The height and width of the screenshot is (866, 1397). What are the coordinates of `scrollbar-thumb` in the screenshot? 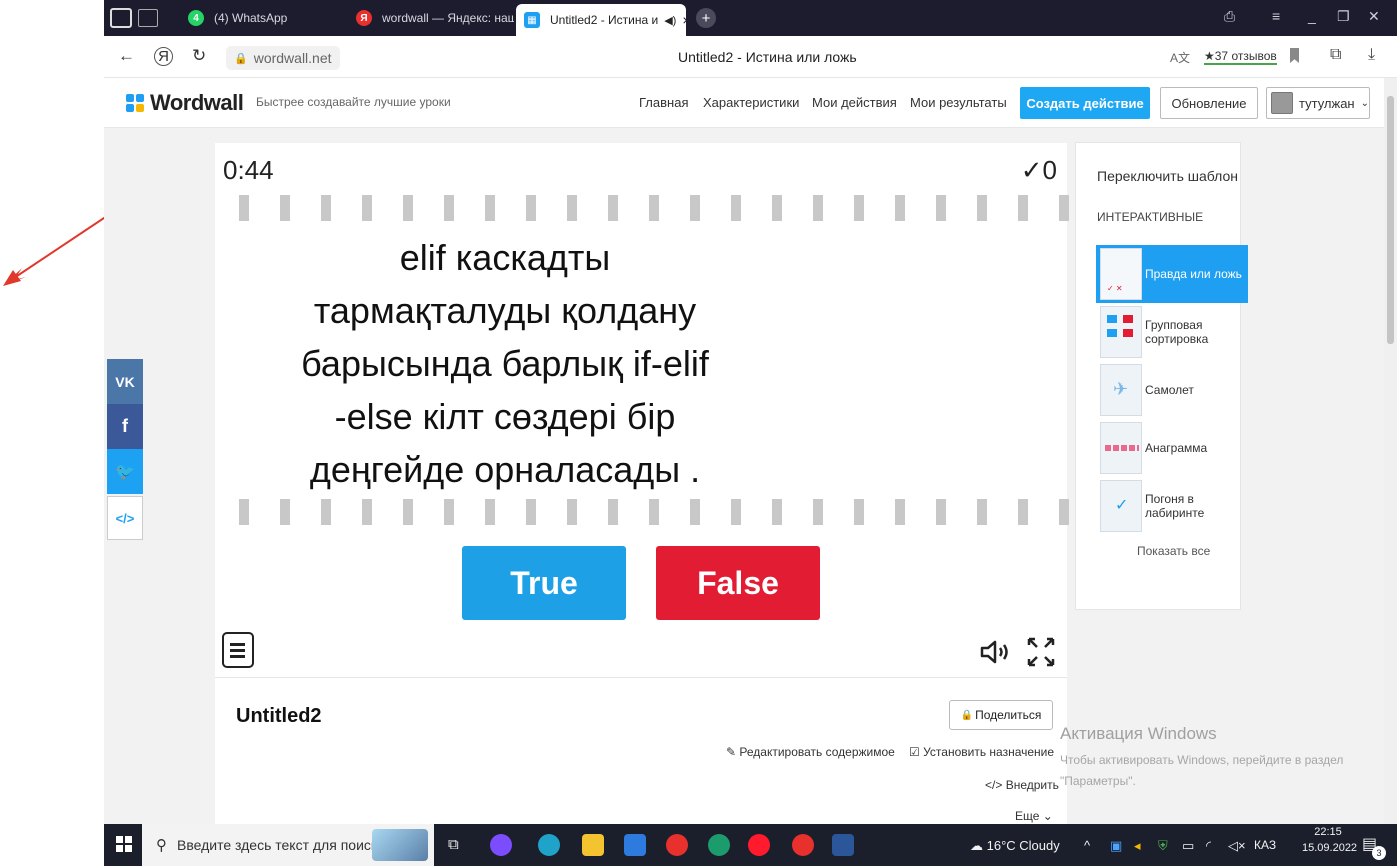 It's located at (1390, 220).